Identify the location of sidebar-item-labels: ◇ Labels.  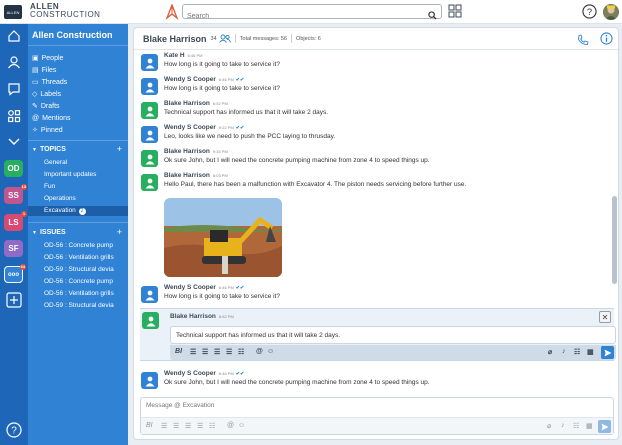
(46, 94).